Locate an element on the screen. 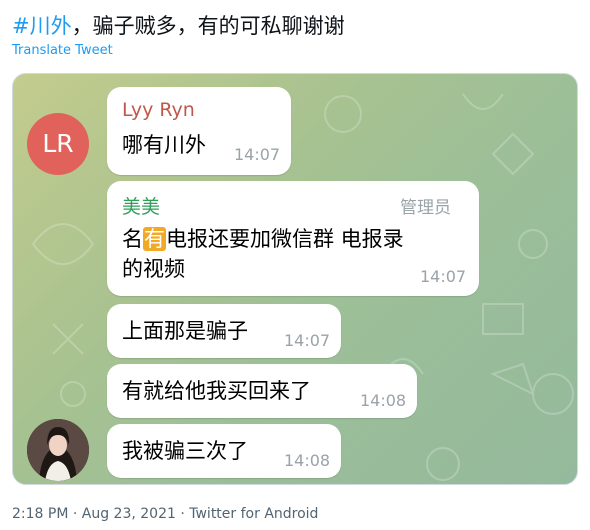  message-text: 名有电报还要加微信群 电报录 is located at coordinates (263, 239).